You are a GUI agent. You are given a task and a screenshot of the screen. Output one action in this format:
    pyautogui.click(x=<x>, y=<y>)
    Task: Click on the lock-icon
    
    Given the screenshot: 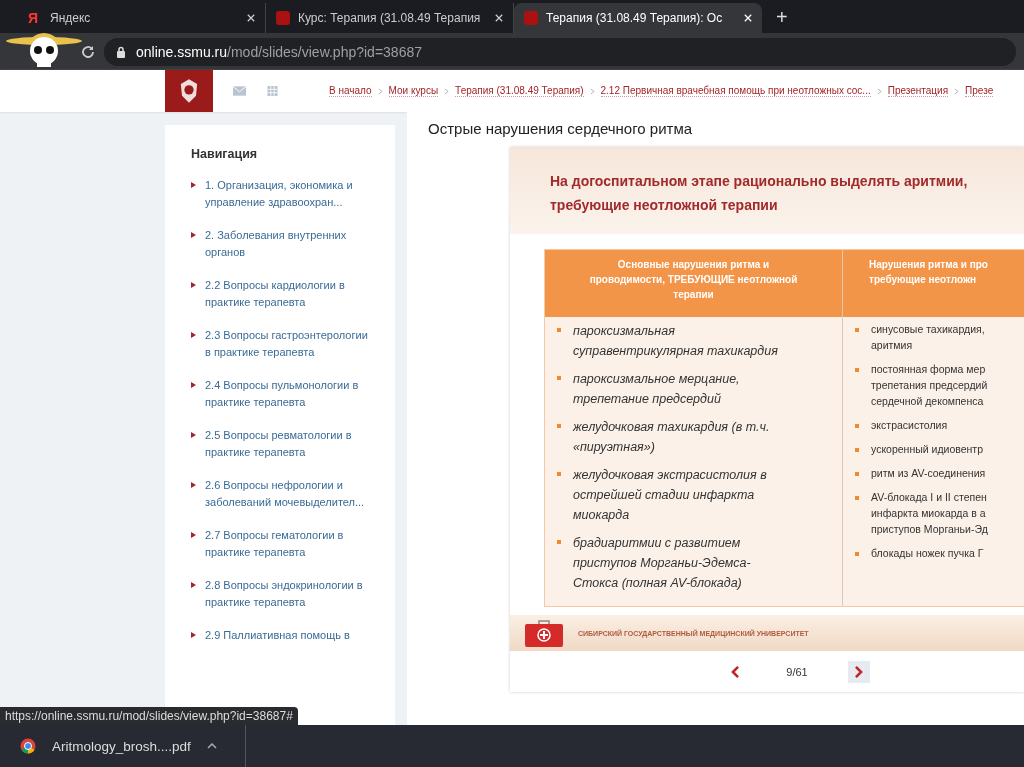 What is the action you would take?
    pyautogui.click(x=121, y=51)
    